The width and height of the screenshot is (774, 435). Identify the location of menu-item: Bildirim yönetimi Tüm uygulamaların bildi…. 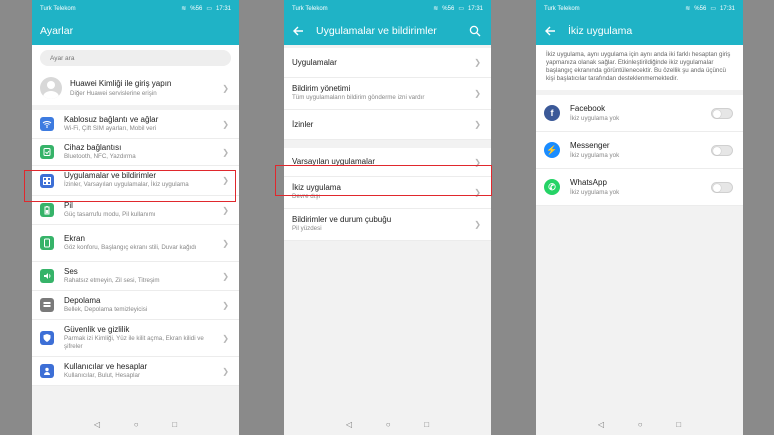
(387, 94).